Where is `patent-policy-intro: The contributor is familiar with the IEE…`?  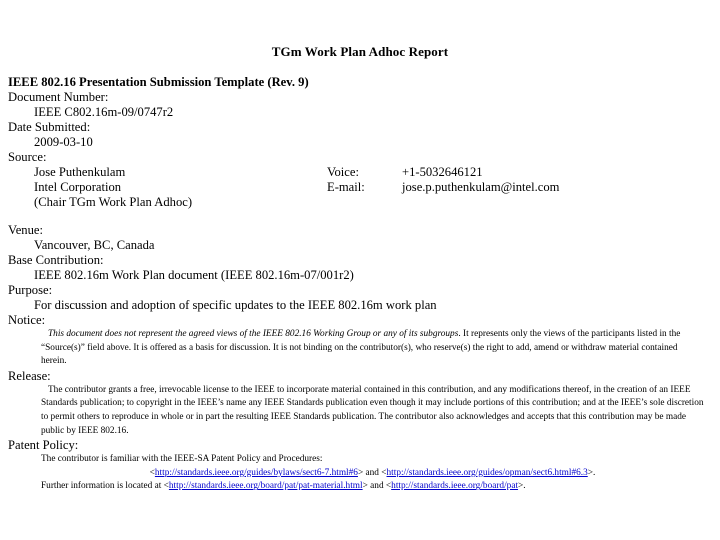 patent-policy-intro: The contributor is familiar with the IEE… is located at coordinates (182, 459).